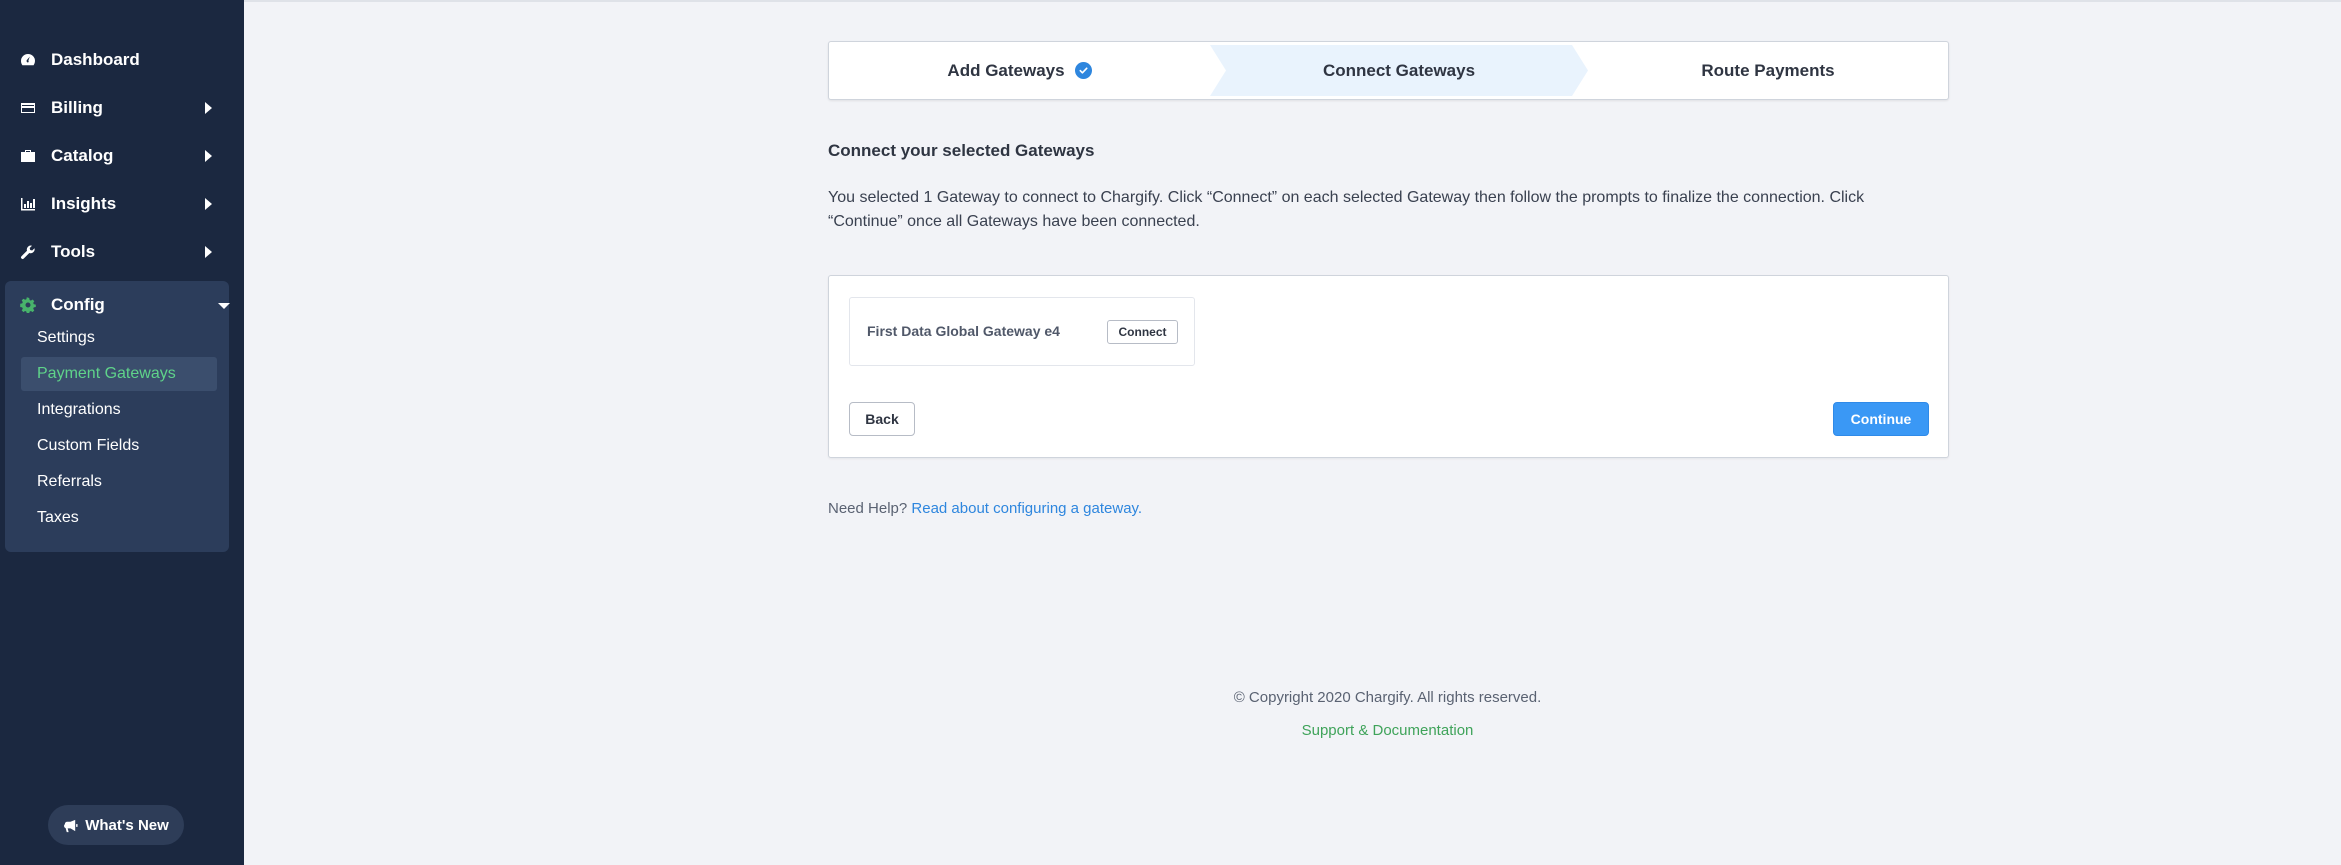  Describe the element at coordinates (119, 482) in the screenshot. I see `sidebar-subitem-referrals: Referrals` at that location.